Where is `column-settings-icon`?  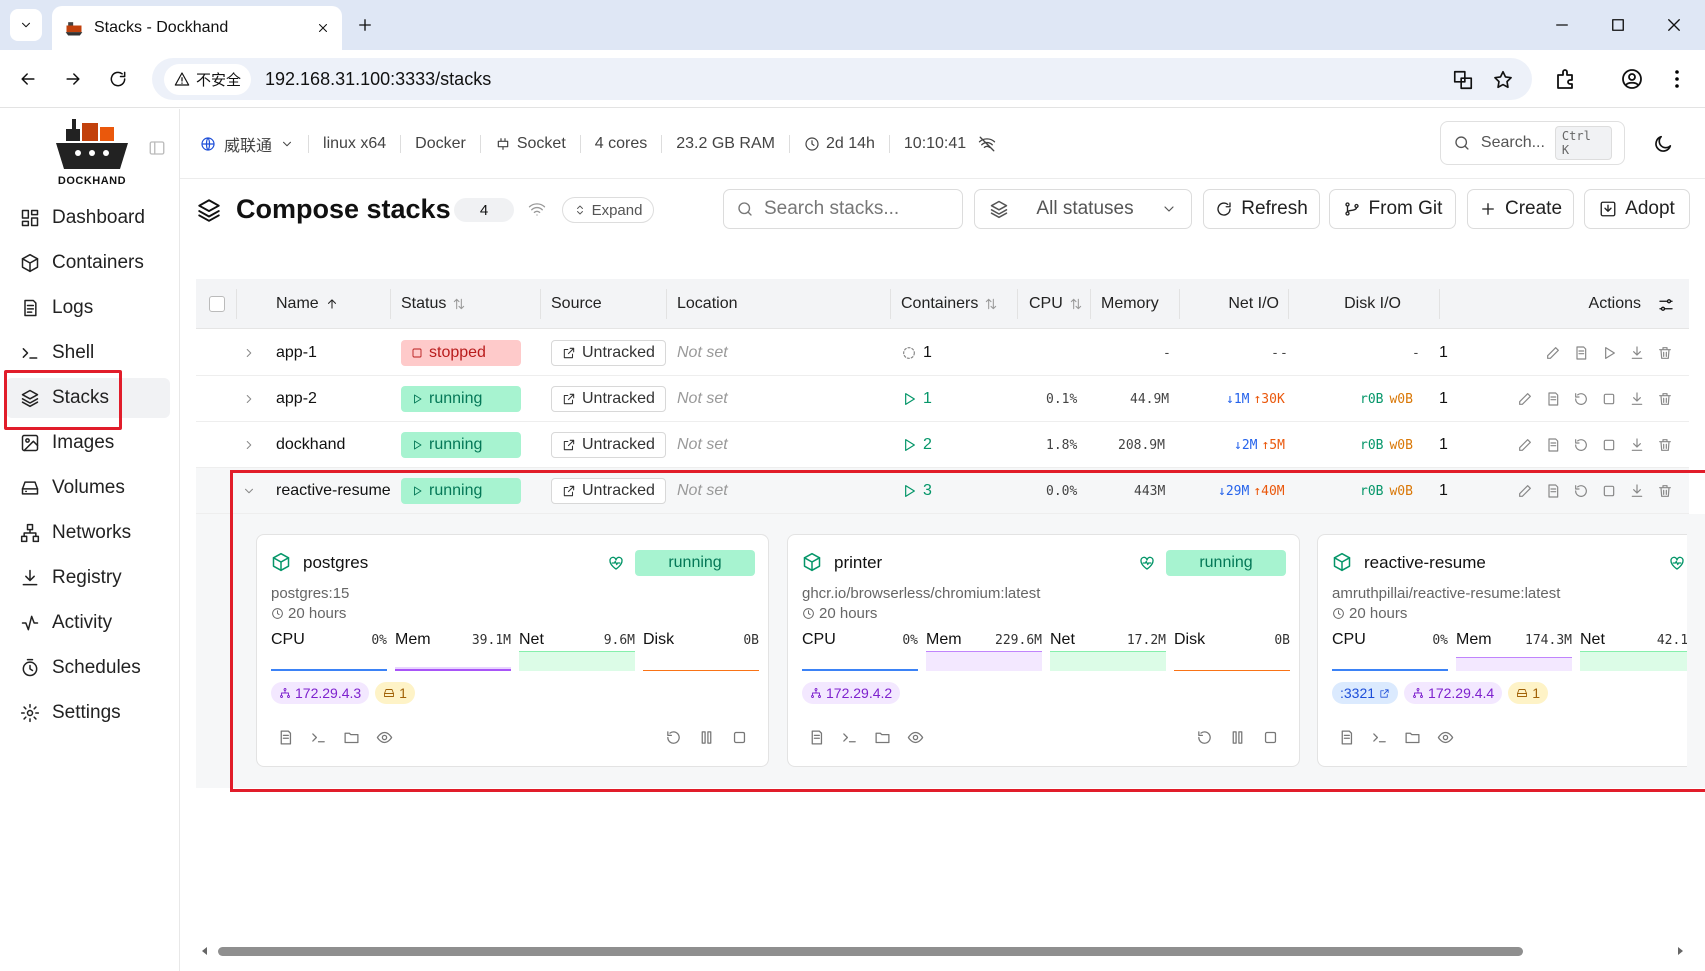 column-settings-icon is located at coordinates (1666, 305).